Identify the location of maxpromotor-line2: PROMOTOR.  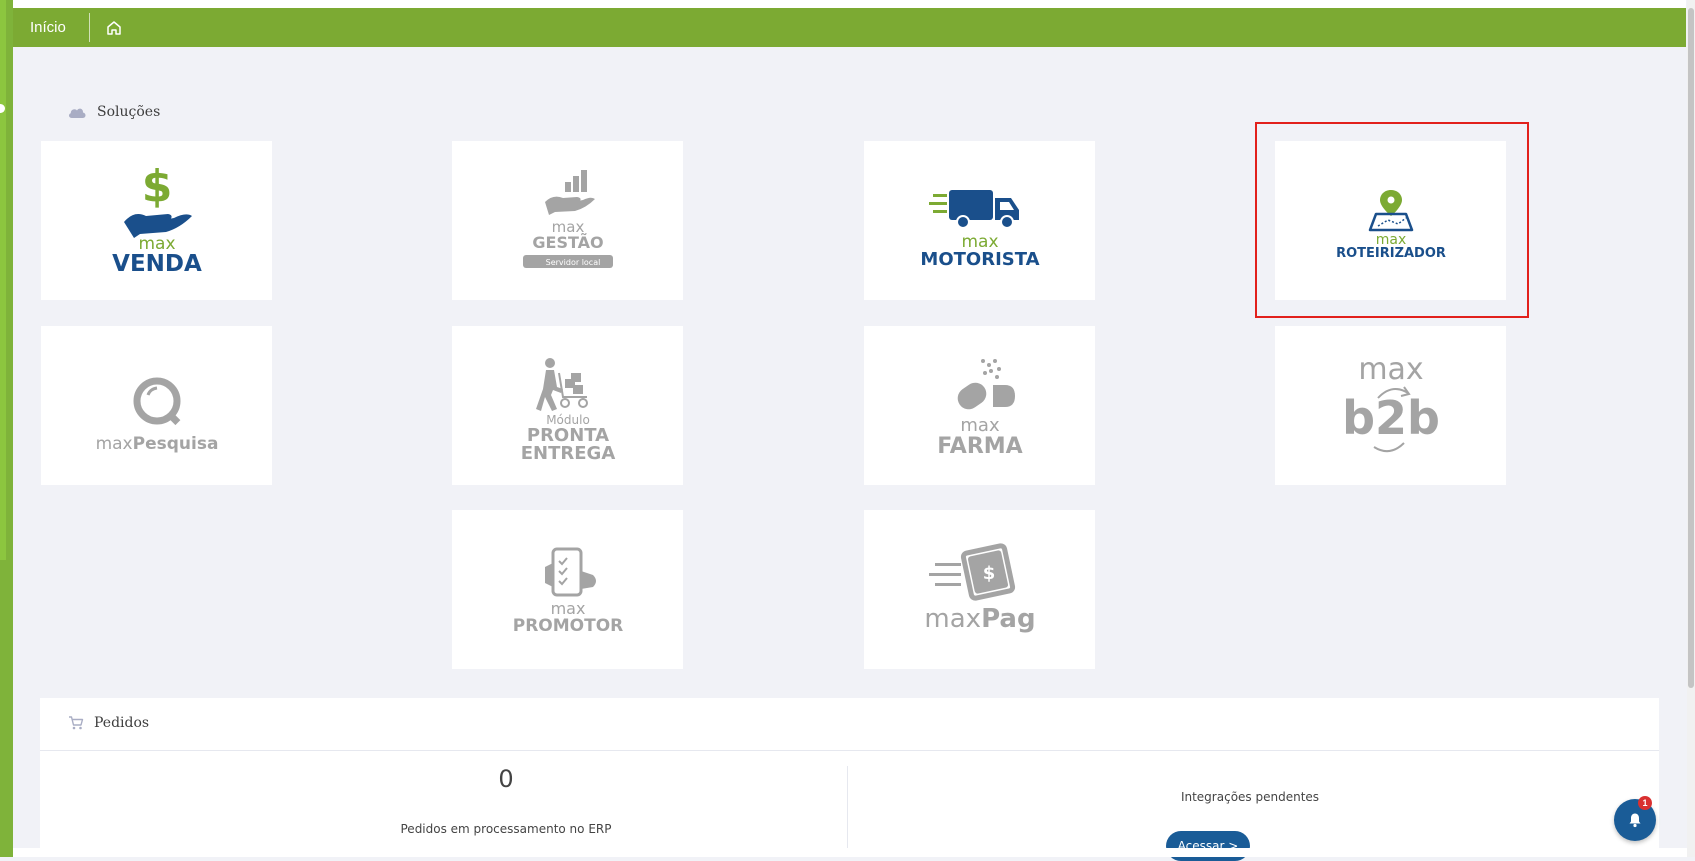
(567, 626).